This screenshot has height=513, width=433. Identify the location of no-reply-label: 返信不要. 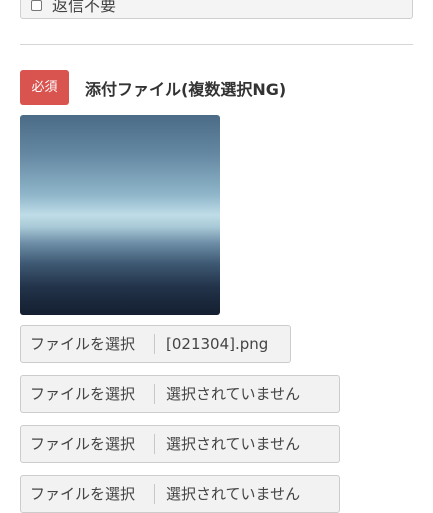
(84, 7).